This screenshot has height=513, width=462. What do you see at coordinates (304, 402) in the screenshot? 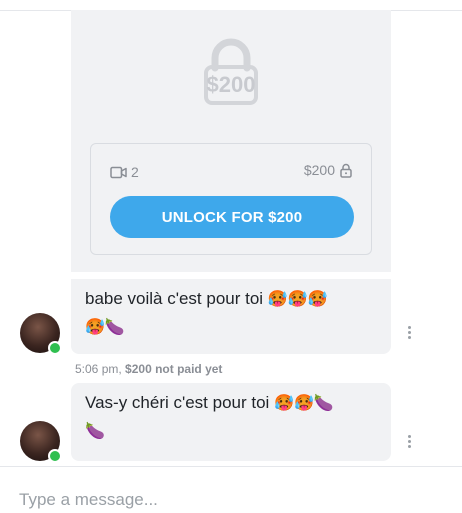
I see `message-emojis: 🥵🥵🍆` at bounding box center [304, 402].